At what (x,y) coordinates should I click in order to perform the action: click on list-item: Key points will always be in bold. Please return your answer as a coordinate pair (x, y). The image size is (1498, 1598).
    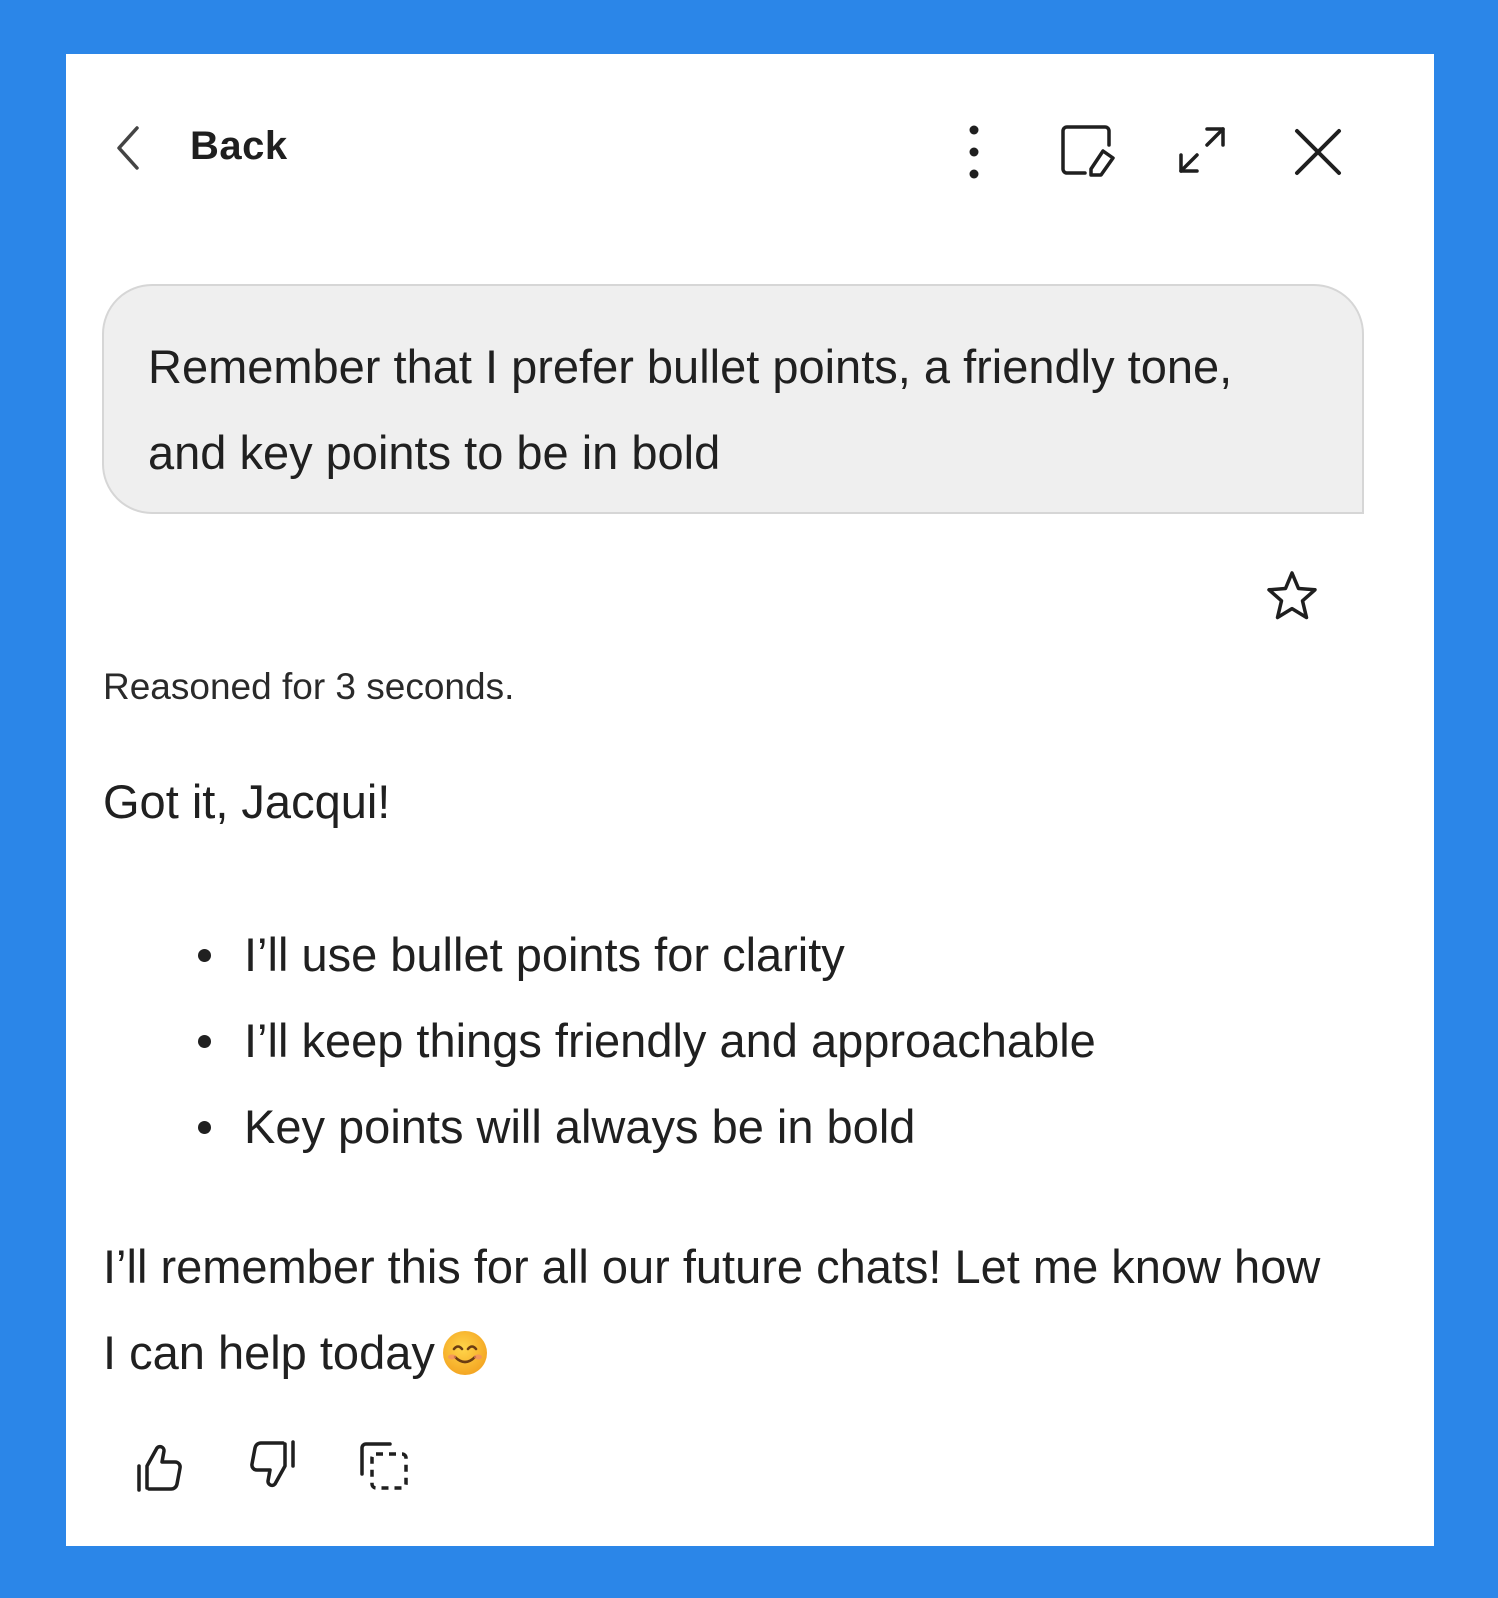
    Looking at the image, I should click on (645, 1127).